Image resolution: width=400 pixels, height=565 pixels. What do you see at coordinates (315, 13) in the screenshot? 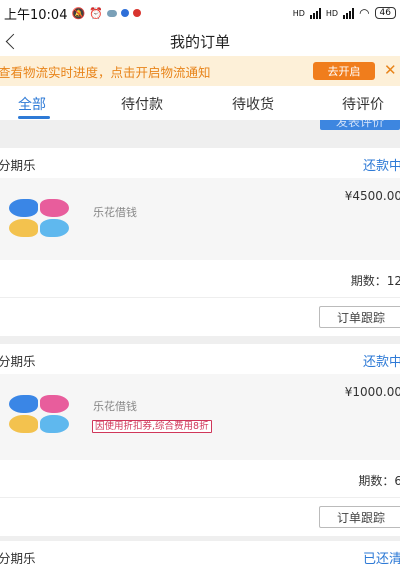
I see `signal-icon` at bounding box center [315, 13].